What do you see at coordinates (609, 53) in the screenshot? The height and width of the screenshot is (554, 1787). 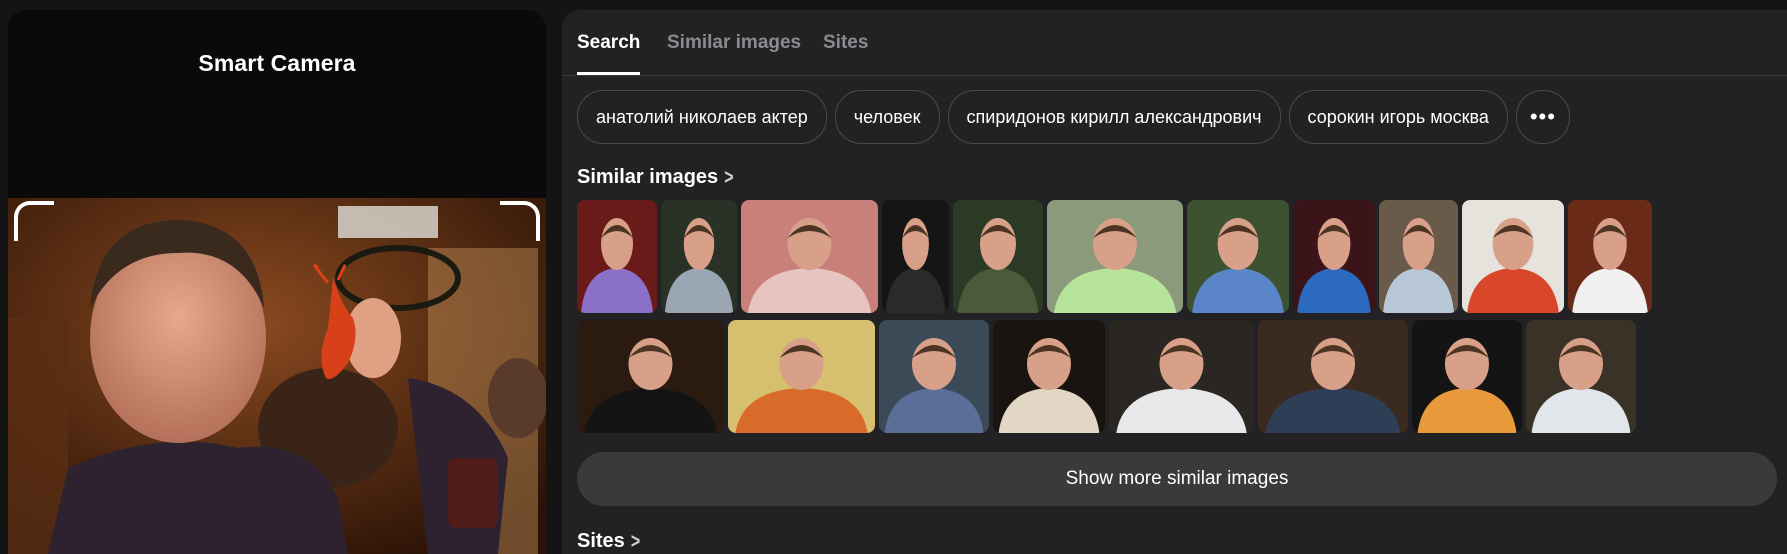 I see `tab-search: Search` at bounding box center [609, 53].